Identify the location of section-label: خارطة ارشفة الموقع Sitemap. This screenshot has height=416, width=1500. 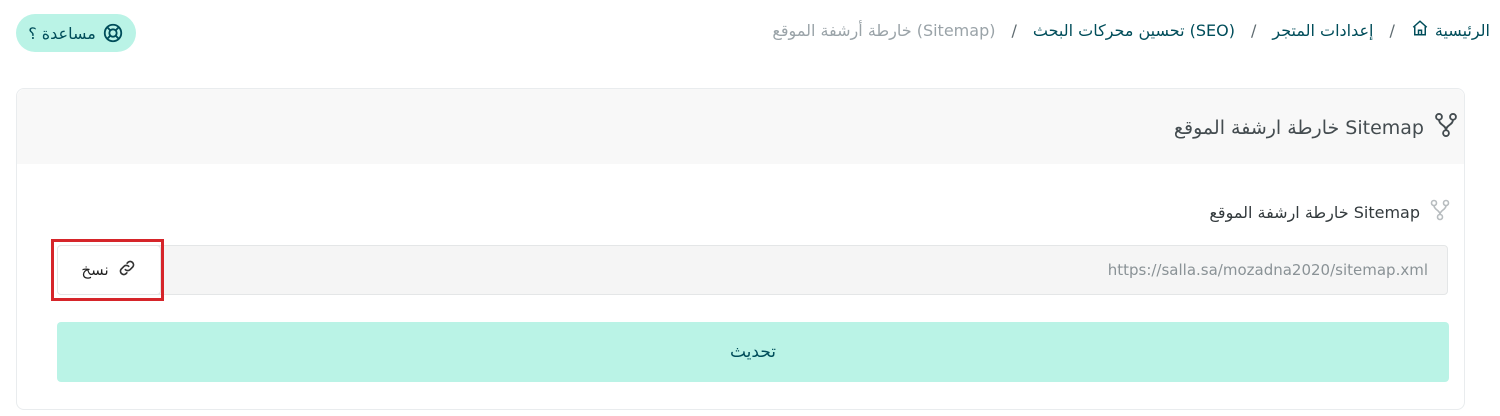
(1330, 212).